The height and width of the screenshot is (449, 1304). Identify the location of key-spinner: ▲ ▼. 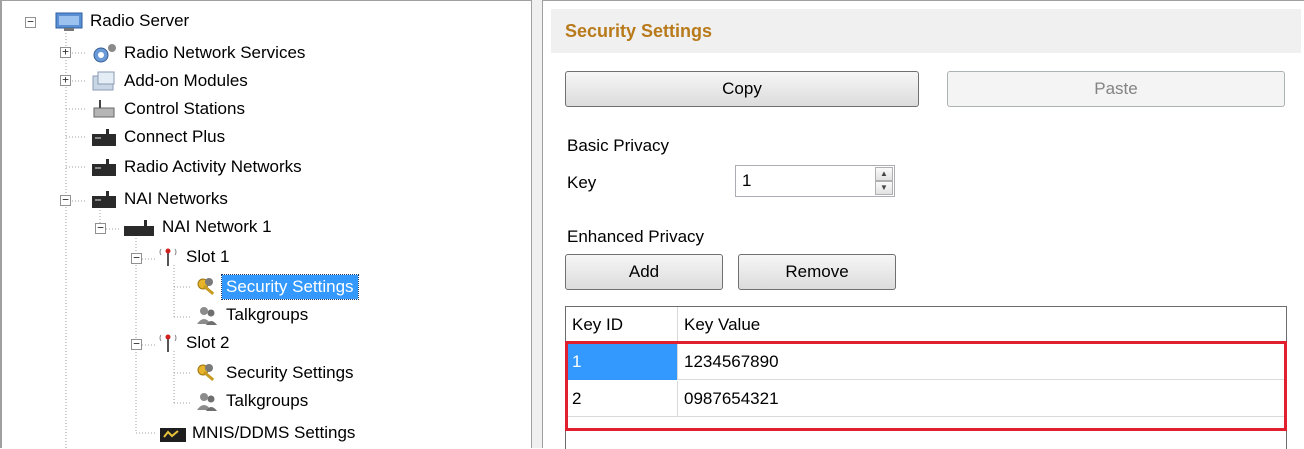
(884, 181).